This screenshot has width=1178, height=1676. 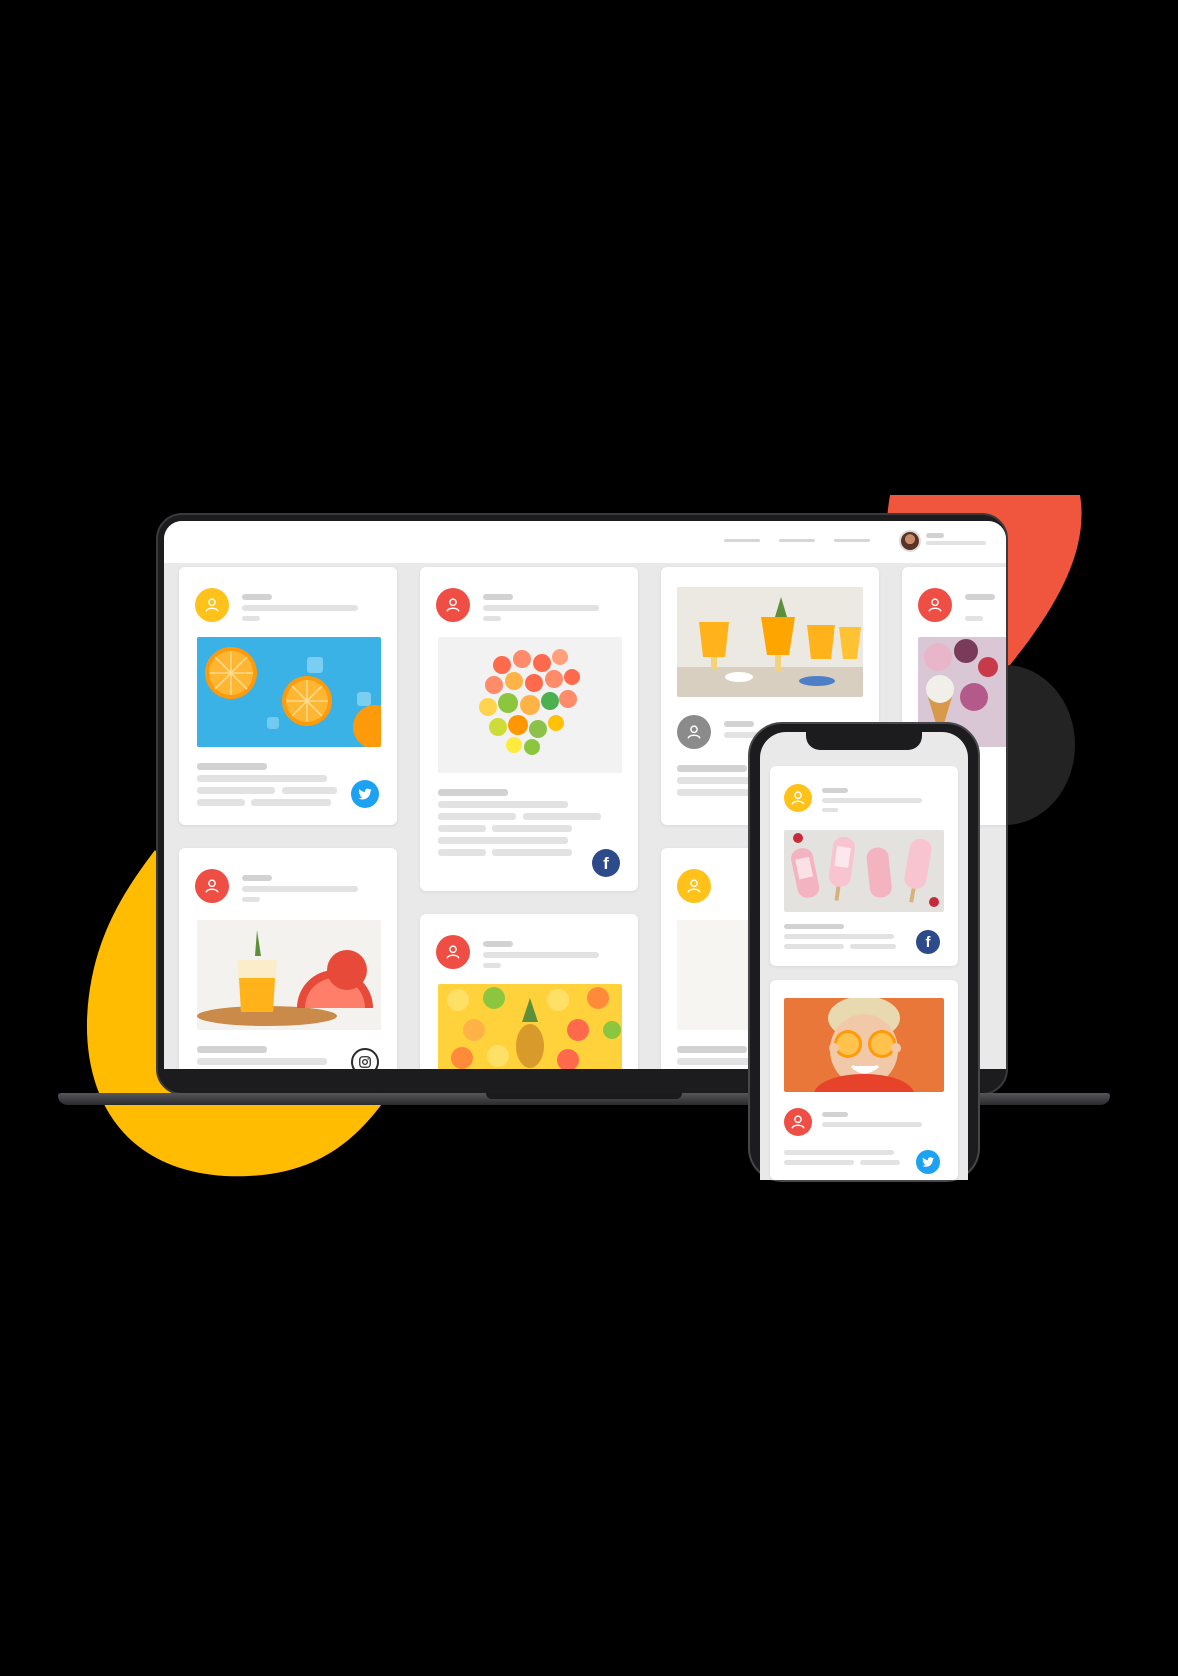 What do you see at coordinates (910, 541) in the screenshot?
I see `user-avatar` at bounding box center [910, 541].